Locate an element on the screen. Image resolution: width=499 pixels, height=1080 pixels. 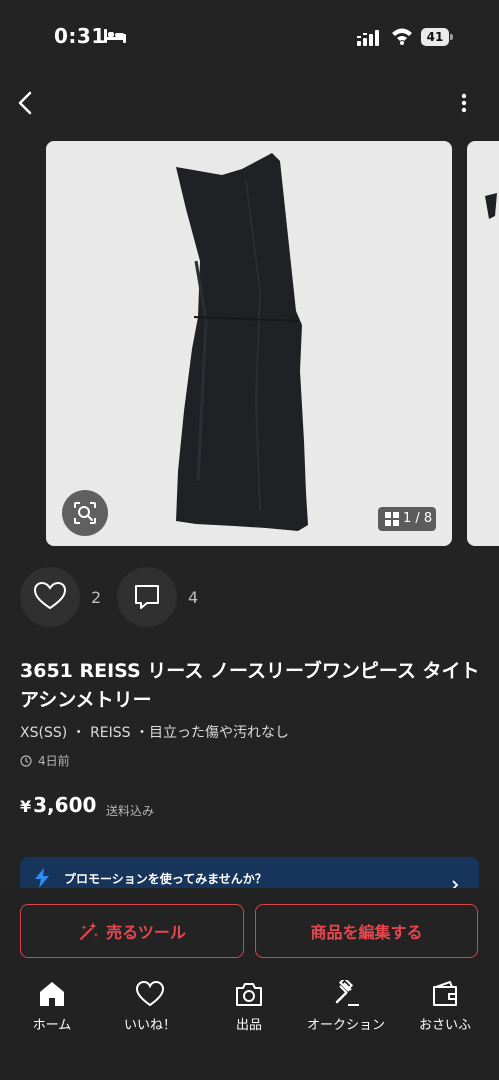
next-product-photo is located at coordinates (483, 343).